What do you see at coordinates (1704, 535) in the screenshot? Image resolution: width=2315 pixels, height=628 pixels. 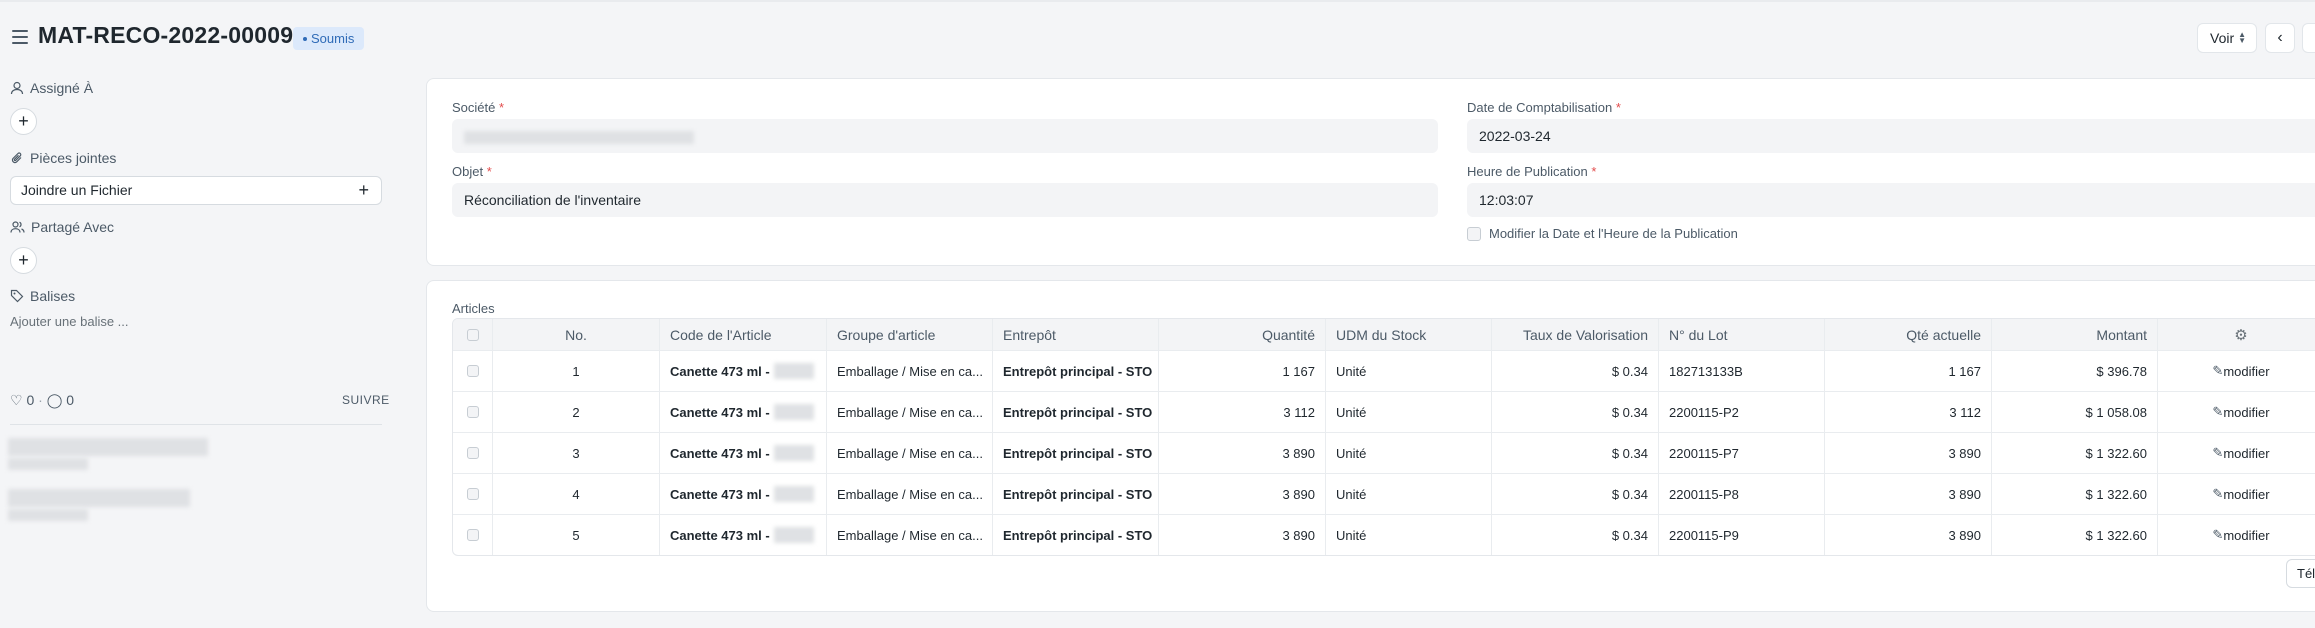 I see `cell-batch-text: 2200115-P9` at bounding box center [1704, 535].